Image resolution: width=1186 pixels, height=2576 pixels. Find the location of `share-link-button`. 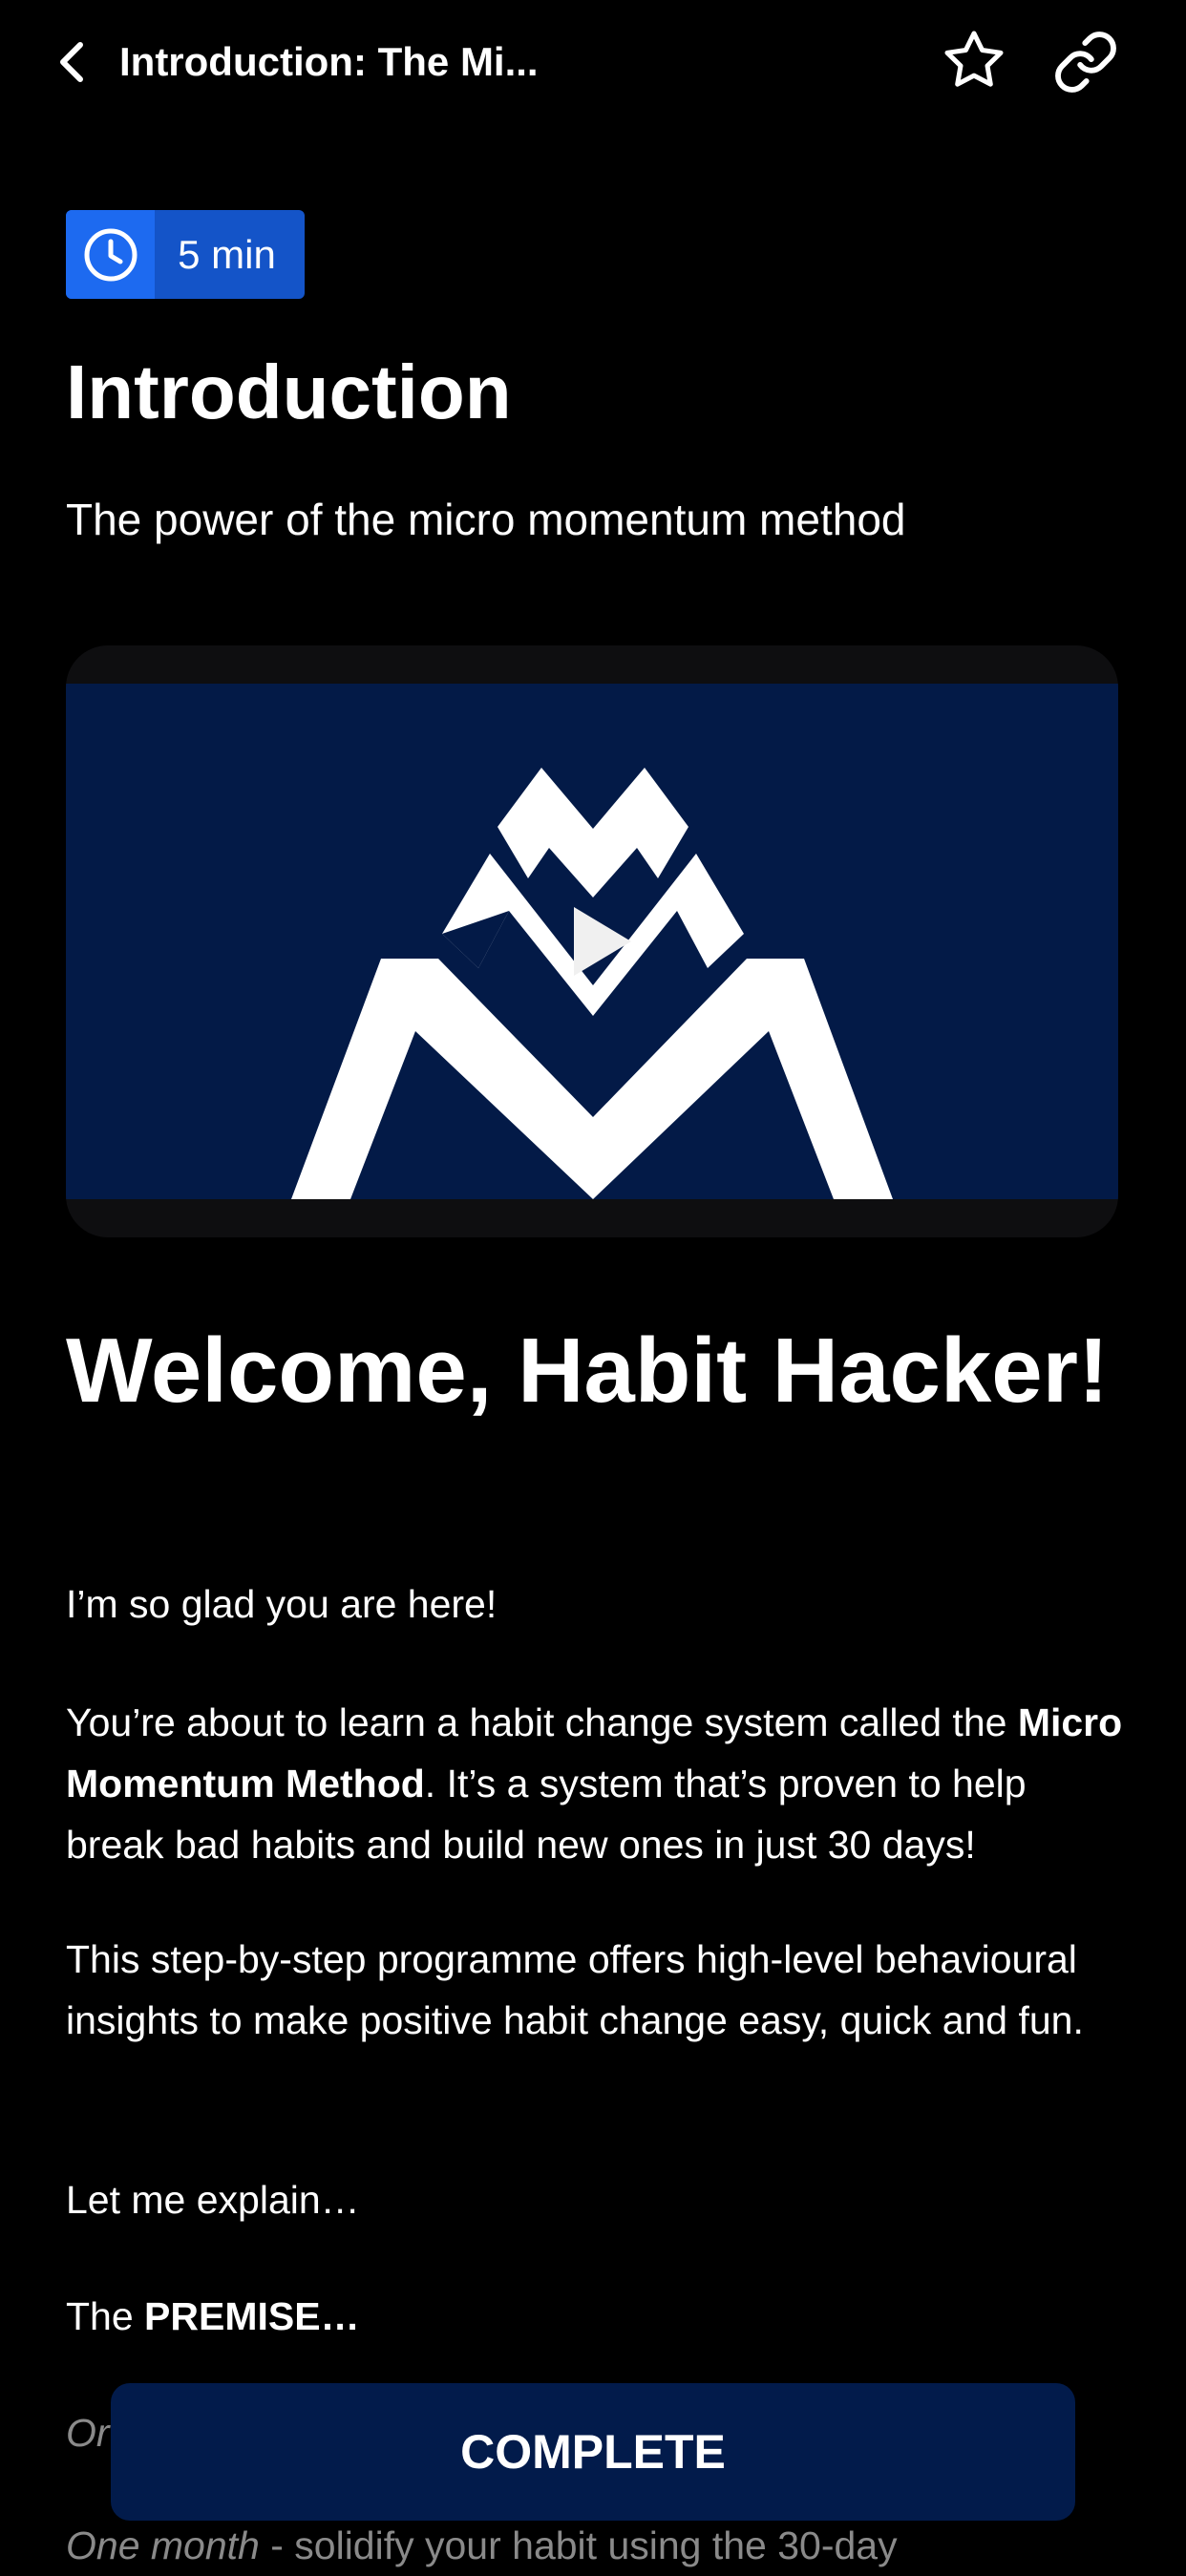

share-link-button is located at coordinates (1086, 62).